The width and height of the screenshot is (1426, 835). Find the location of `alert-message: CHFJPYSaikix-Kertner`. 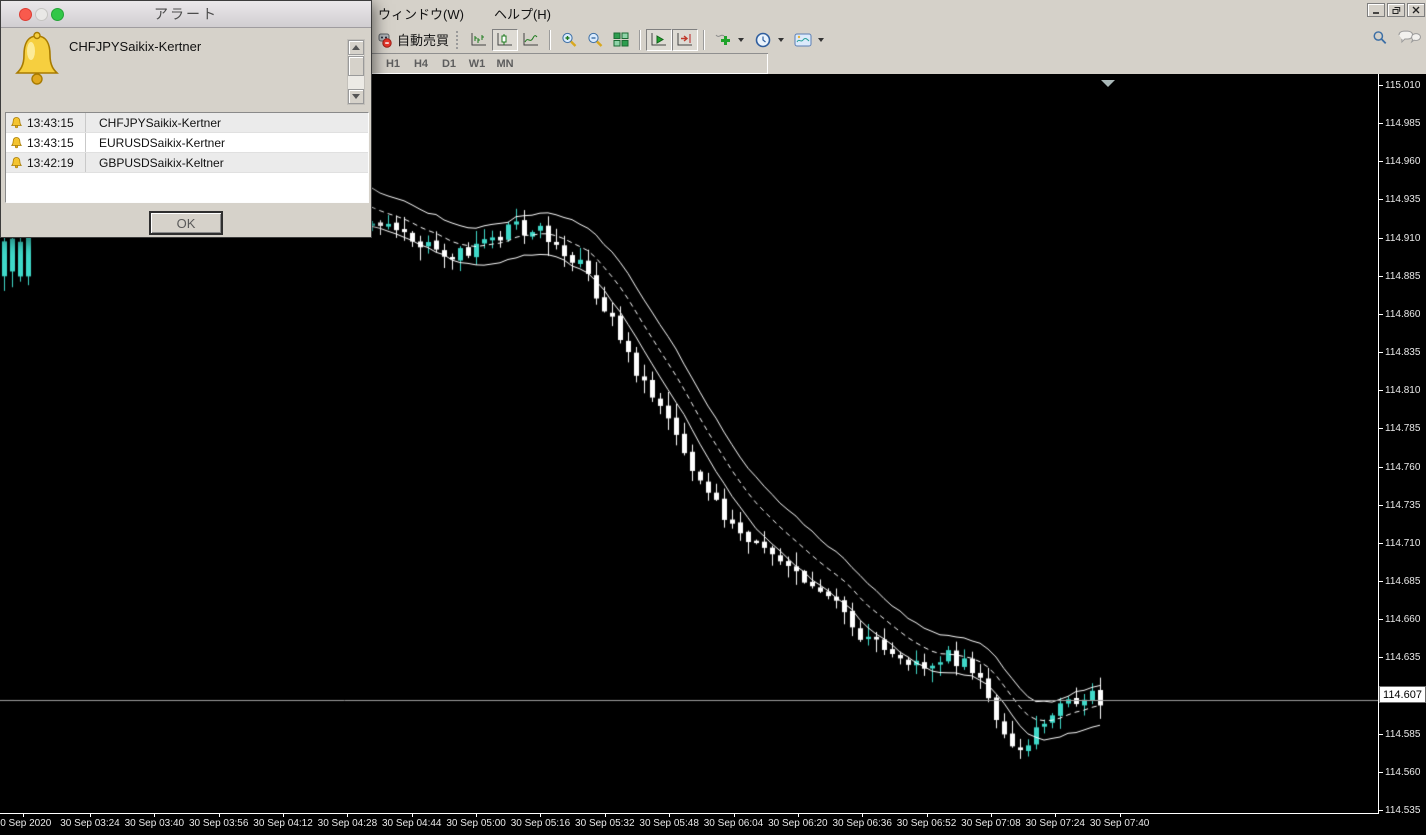

alert-message: CHFJPYSaikix-Kertner is located at coordinates (160, 122).